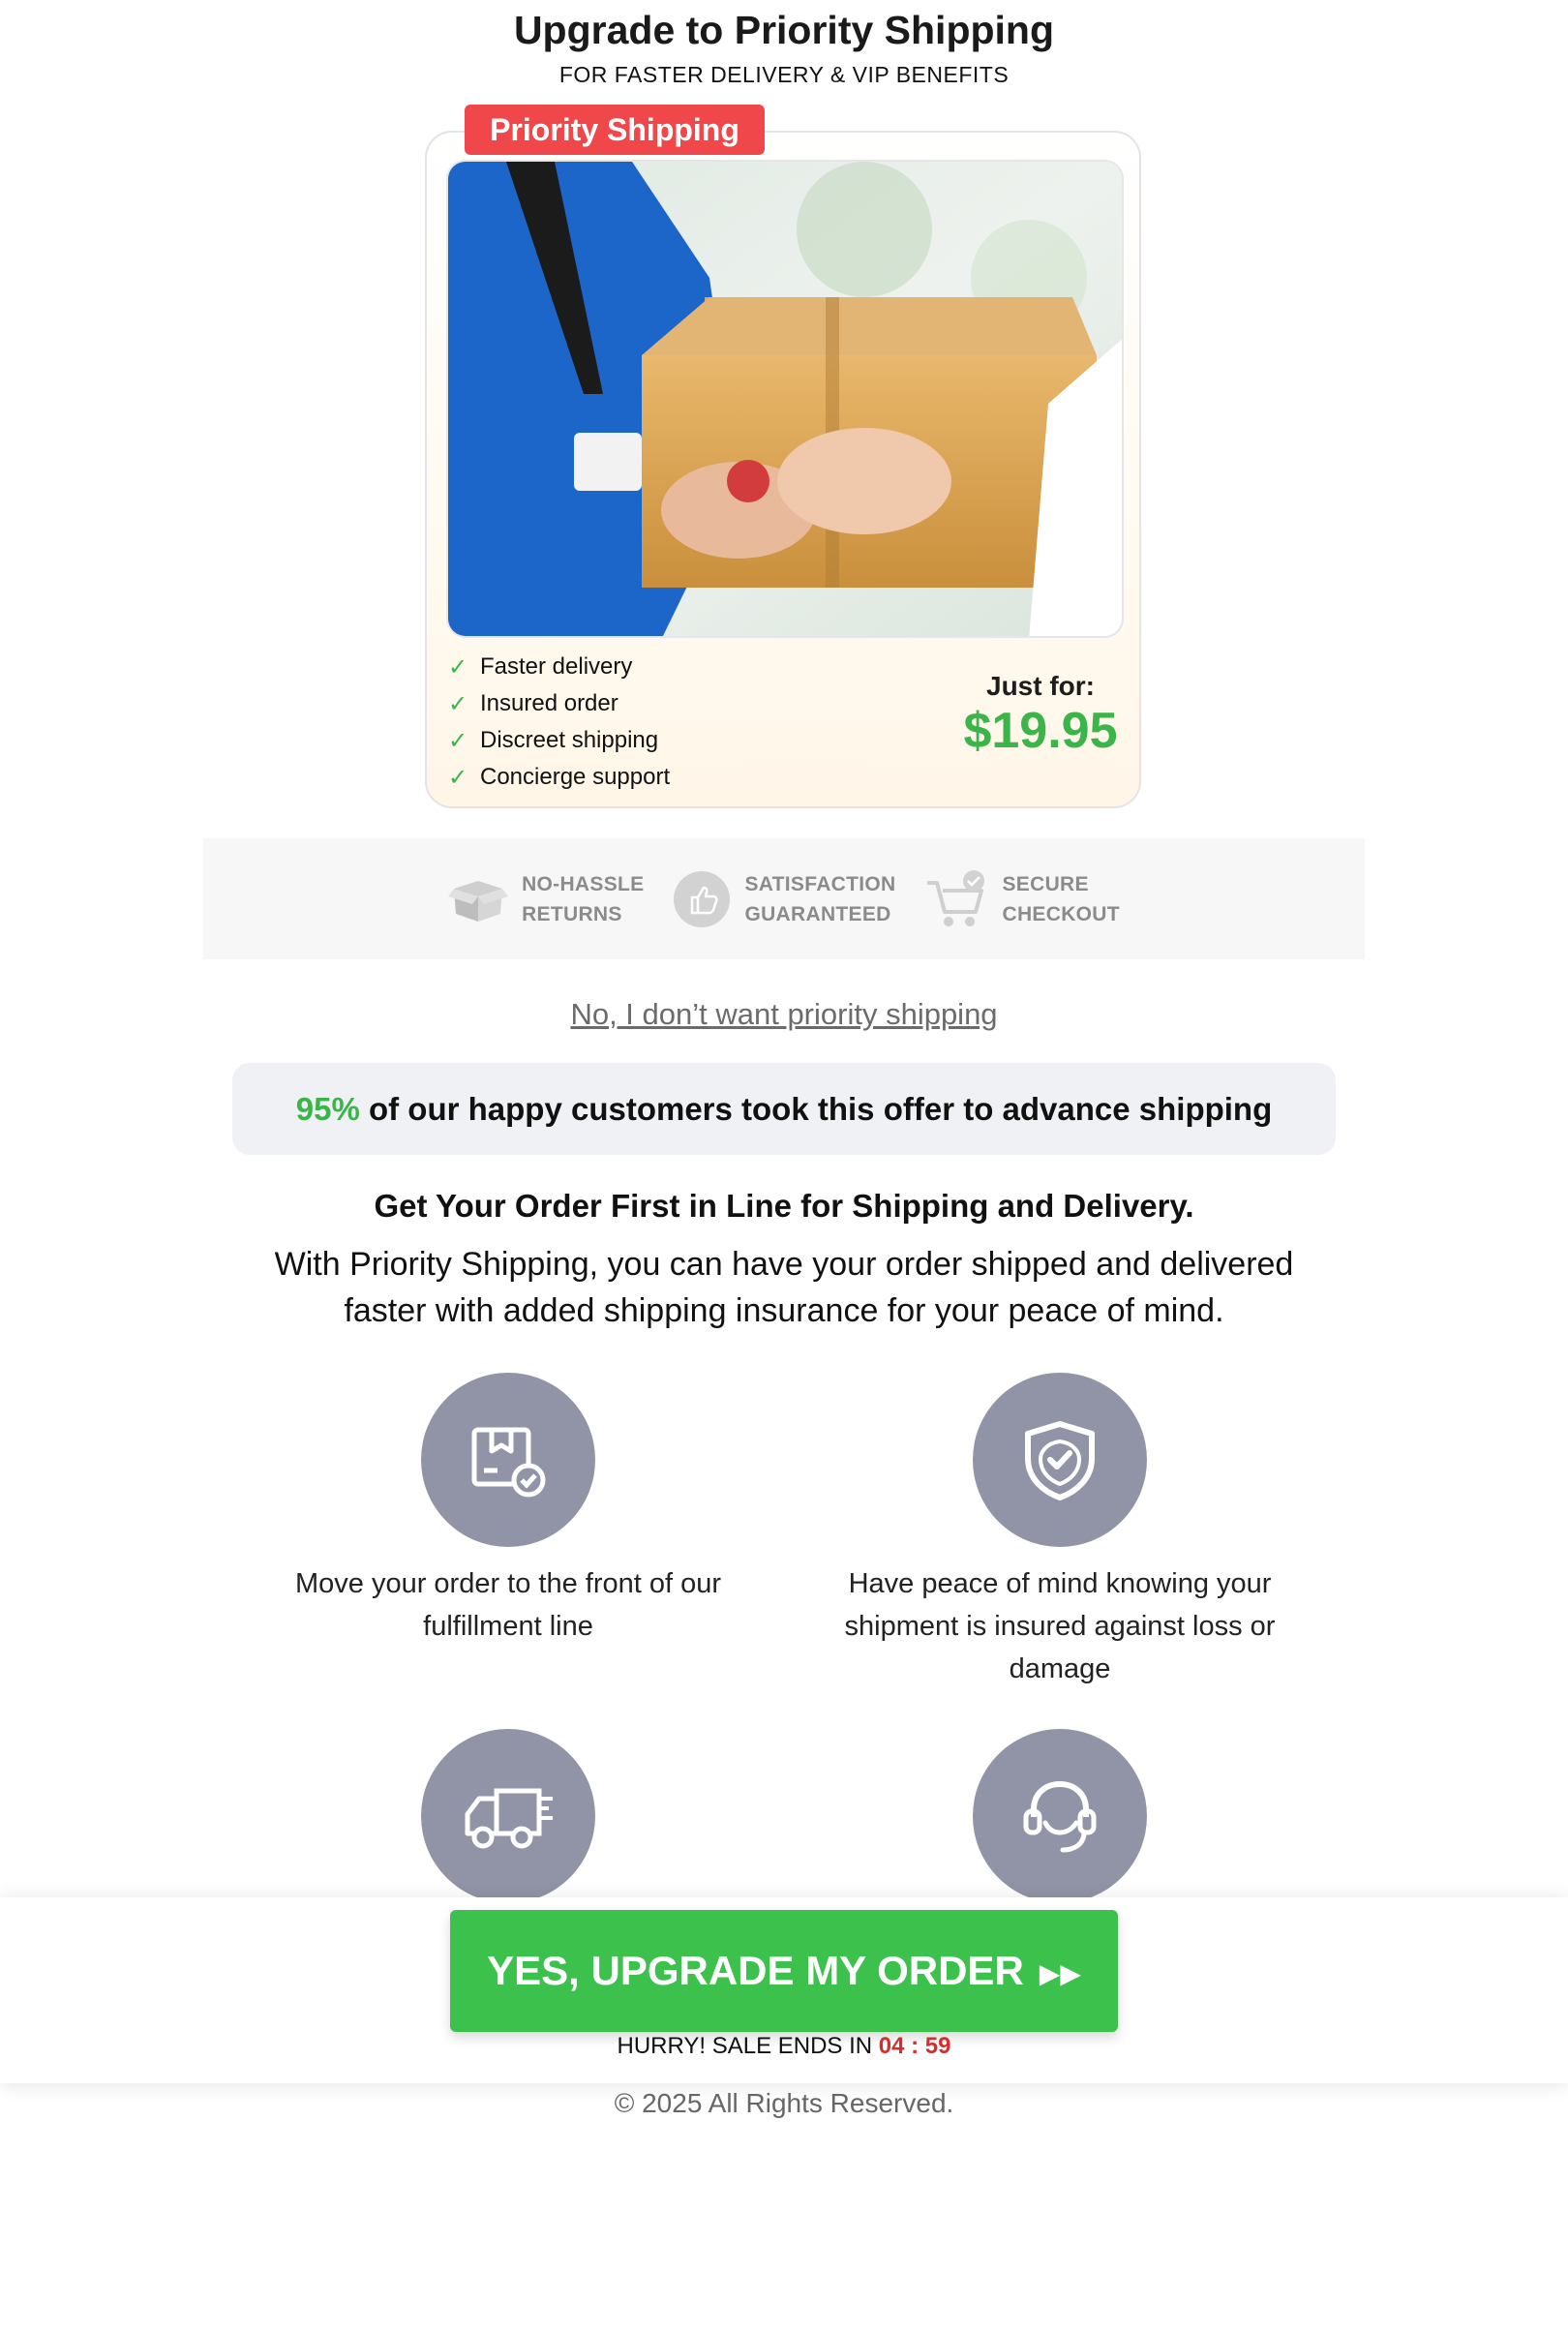 This screenshot has height=2333, width=1568. I want to click on feature-item: ✓ Faster delivery, so click(557, 667).